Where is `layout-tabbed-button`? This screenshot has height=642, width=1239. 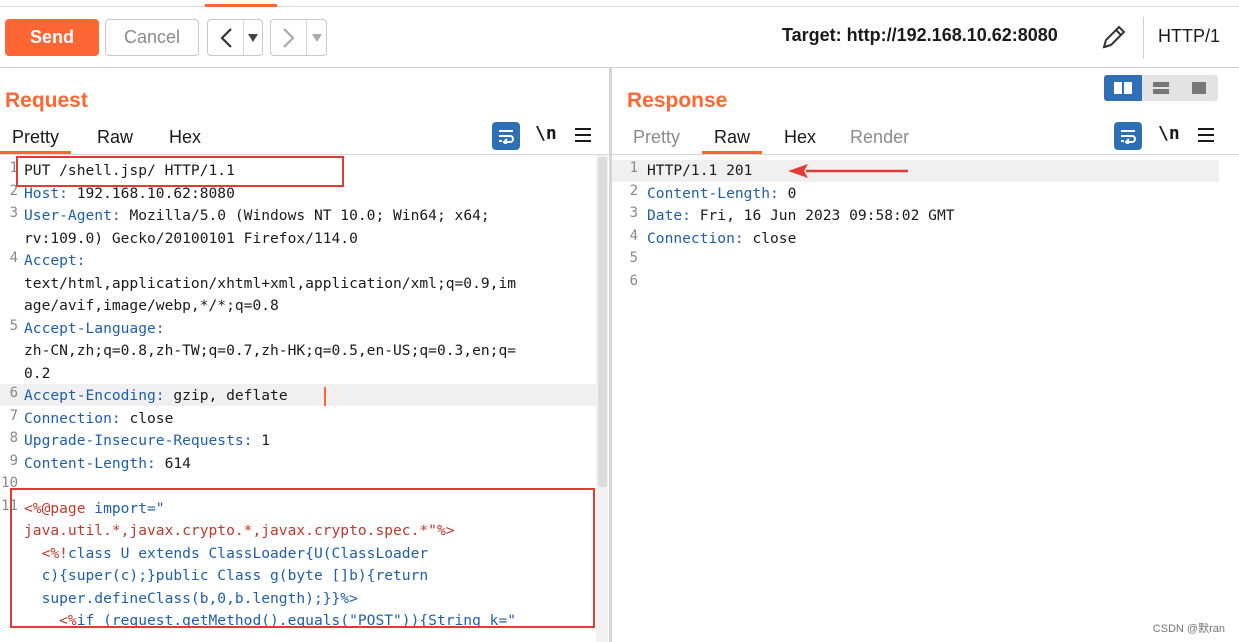
layout-tabbed-button is located at coordinates (1199, 88).